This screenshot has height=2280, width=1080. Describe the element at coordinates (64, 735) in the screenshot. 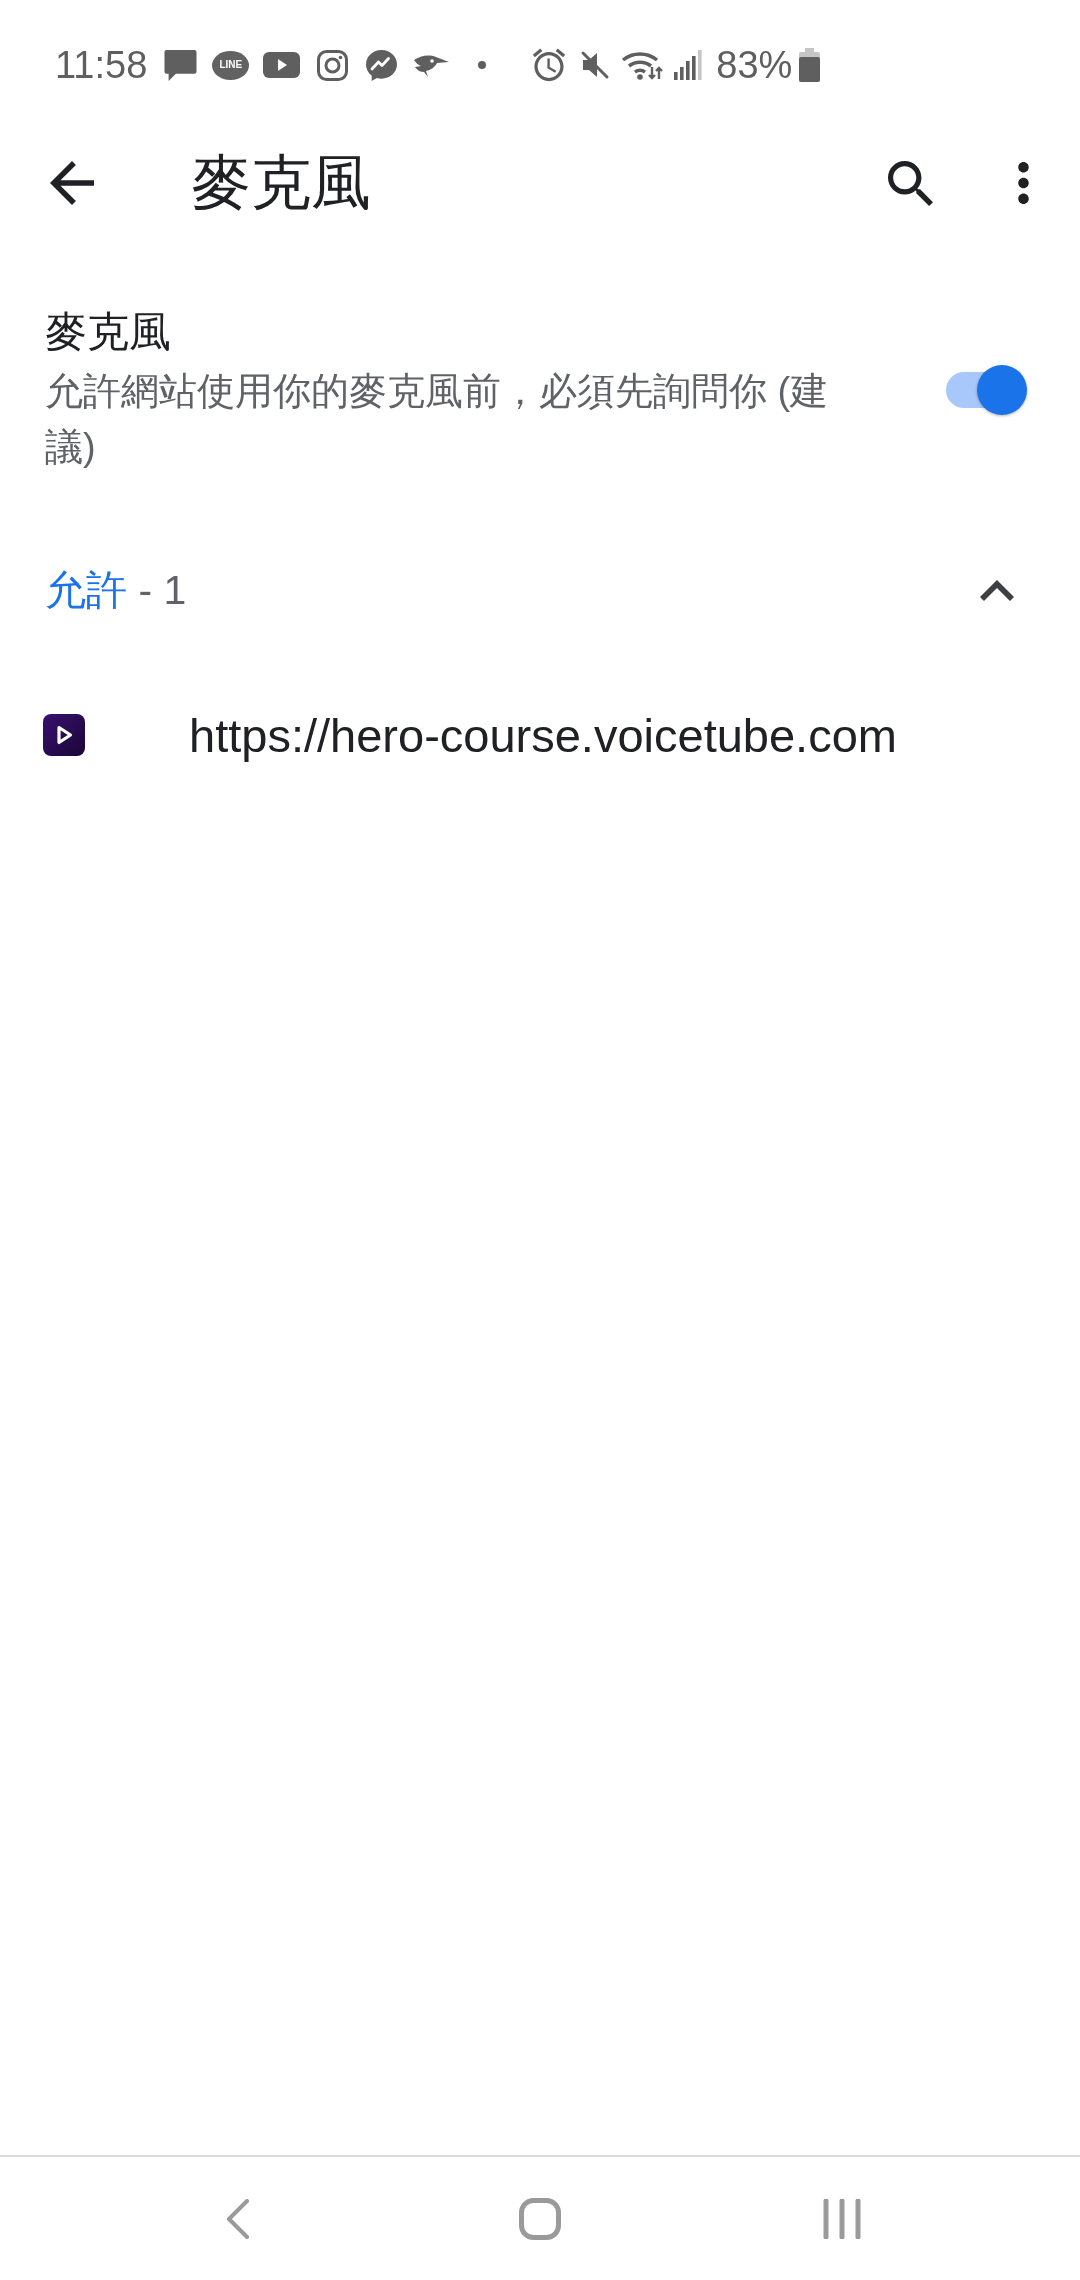

I see `play-logo-icon` at that location.